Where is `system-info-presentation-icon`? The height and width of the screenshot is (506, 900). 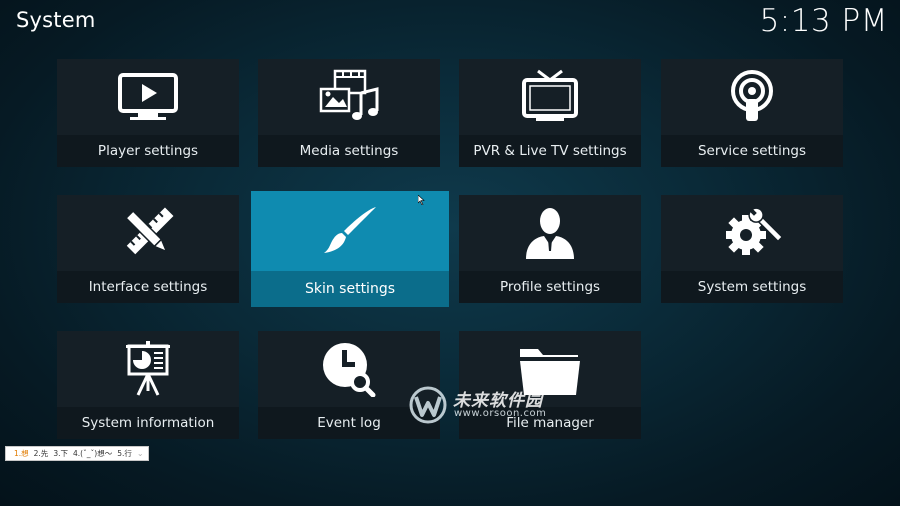 system-info-presentation-icon is located at coordinates (148, 368).